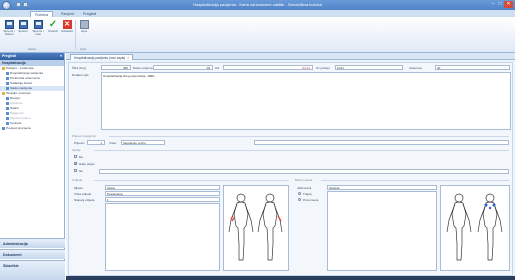 The width and height of the screenshot is (515, 280). Describe the element at coordinates (116, 67) in the screenshot. I see `id-field: 456` at that location.